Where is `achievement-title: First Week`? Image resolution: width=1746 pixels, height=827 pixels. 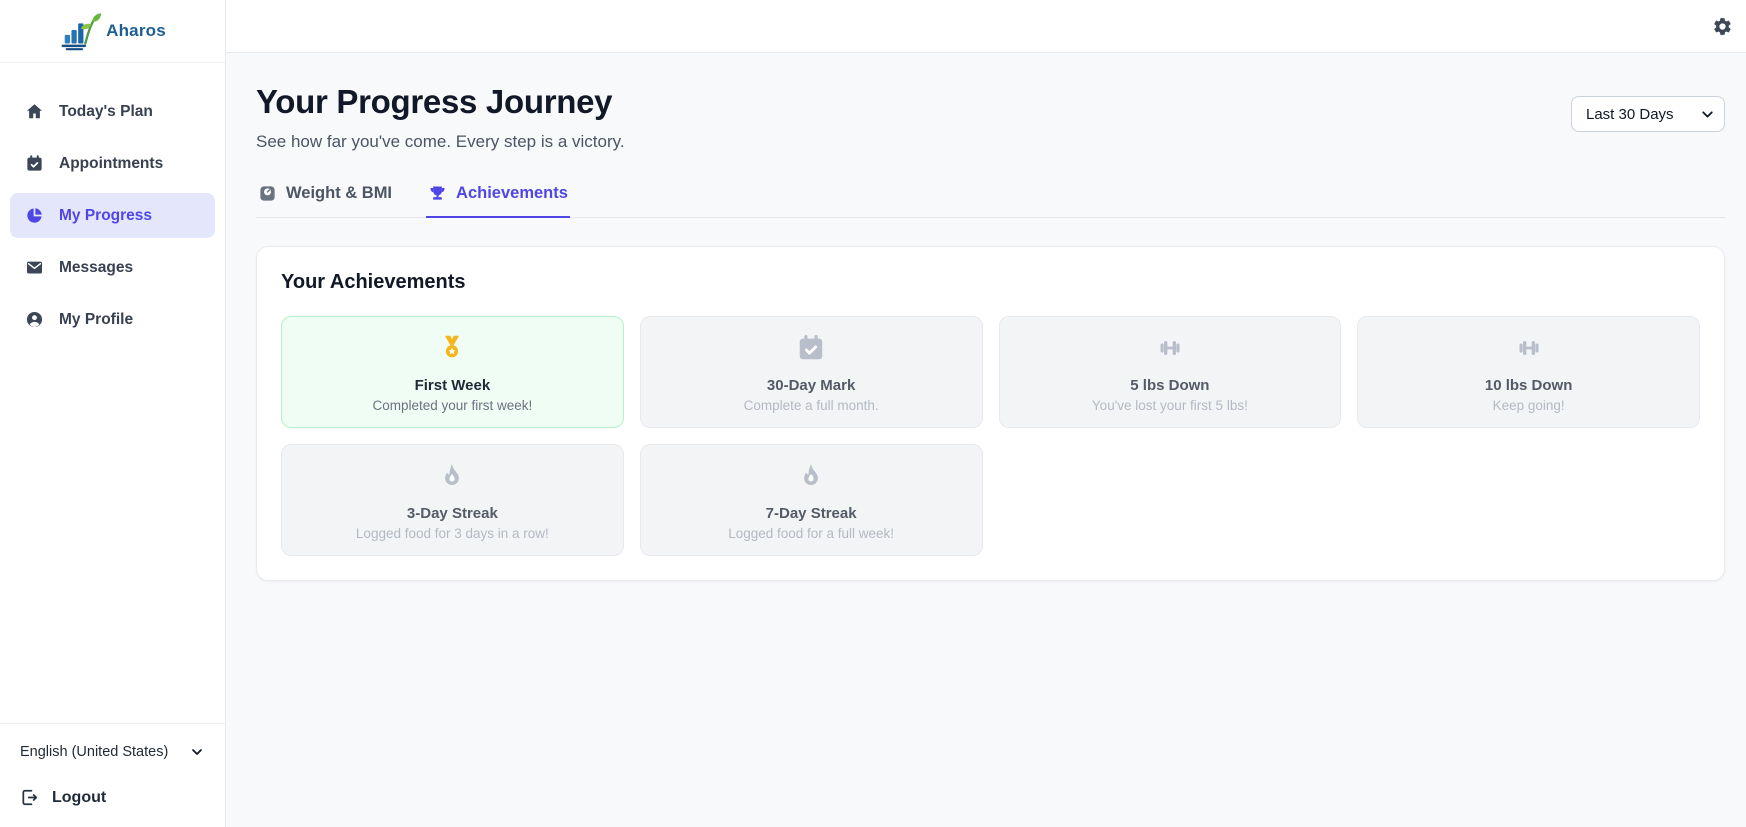 achievement-title: First Week is located at coordinates (452, 385).